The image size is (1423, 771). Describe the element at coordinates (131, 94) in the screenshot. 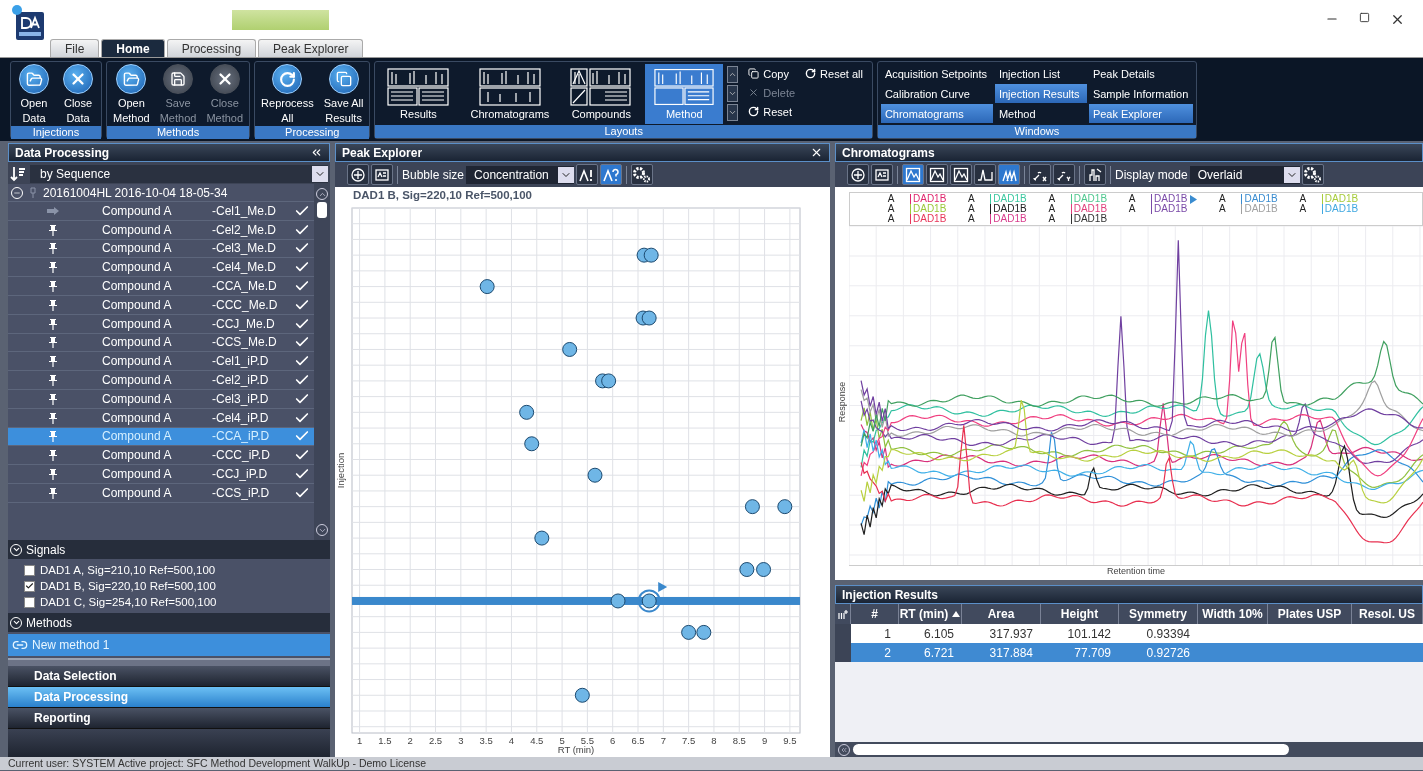

I see `ribbon-button: Open Method` at that location.